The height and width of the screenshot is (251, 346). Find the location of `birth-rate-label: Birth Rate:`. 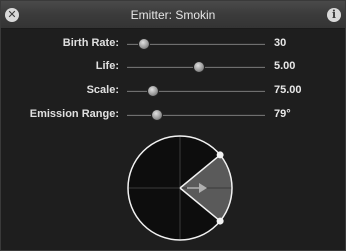

birth-rate-label: Birth Rate: is located at coordinates (90, 43).